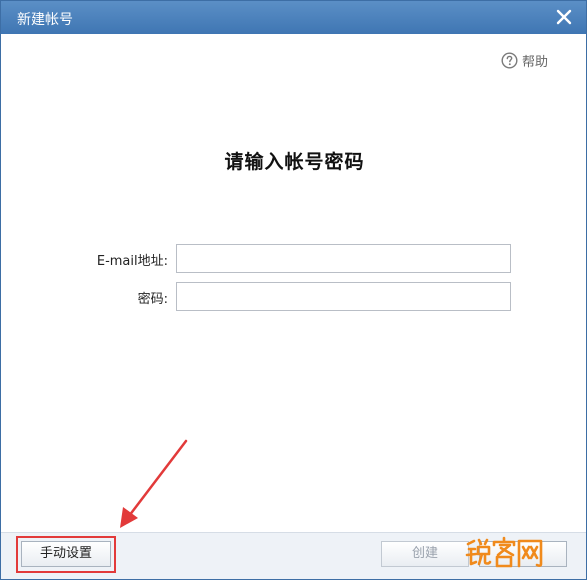 This screenshot has width=587, height=580. Describe the element at coordinates (45, 20) in the screenshot. I see `window-title: 新建帐号` at that location.